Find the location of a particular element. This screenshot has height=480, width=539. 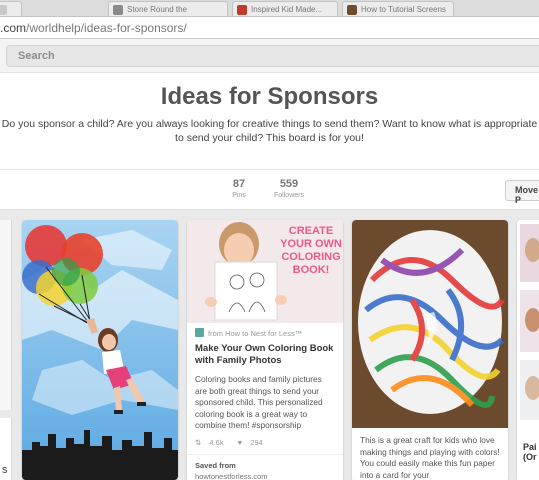

address-bar: .com/worldhelp/ideas-for-sponsors/ is located at coordinates (269, 28).